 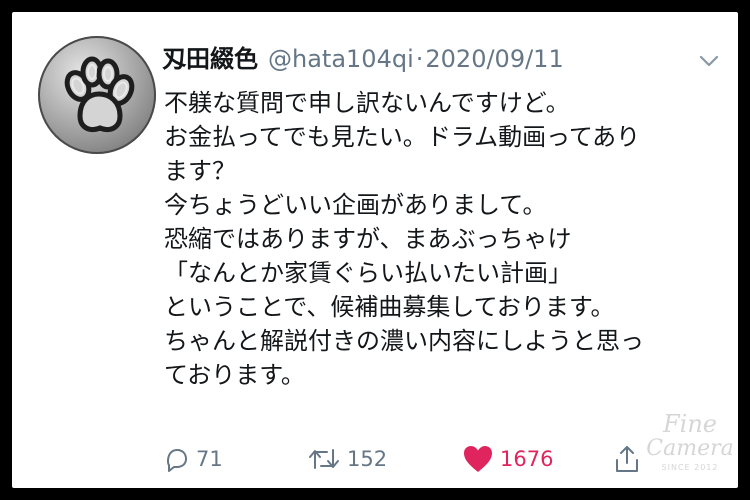 I want to click on tweet-line: 恐縮ではありますが、まあぶっちゃけ, so click(x=368, y=239).